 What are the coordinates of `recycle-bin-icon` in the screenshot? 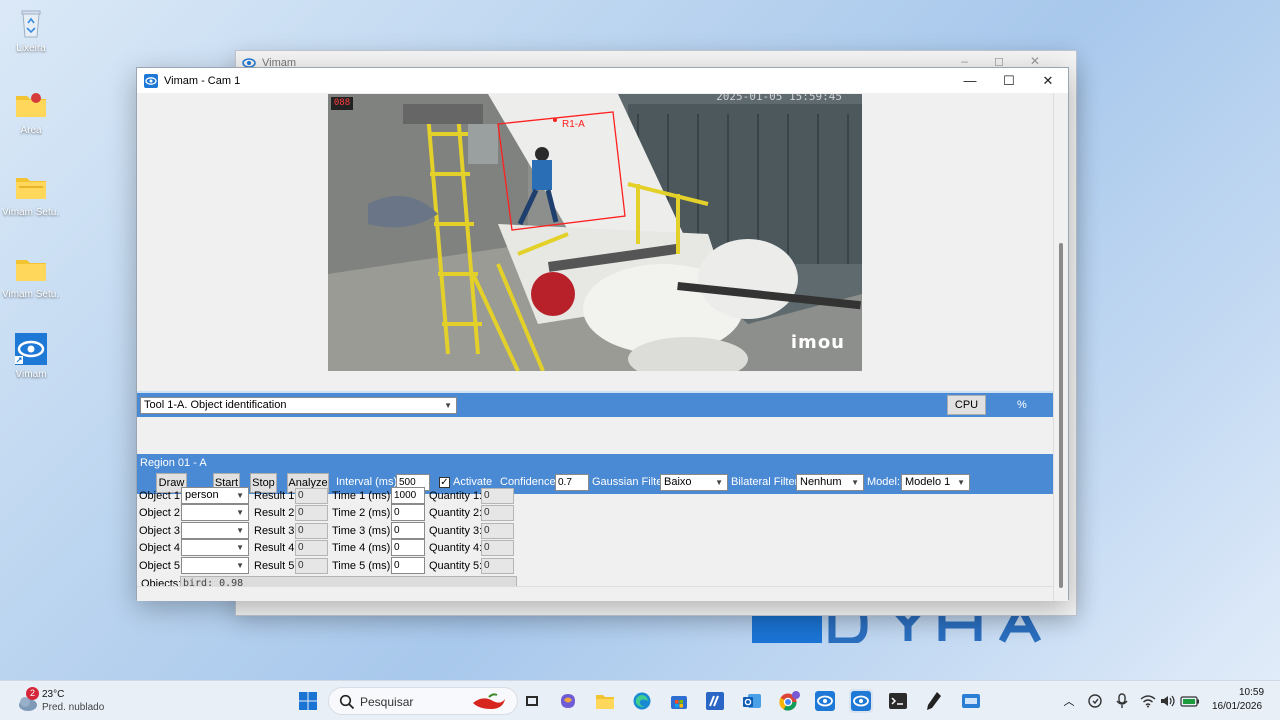 It's located at (31, 24).